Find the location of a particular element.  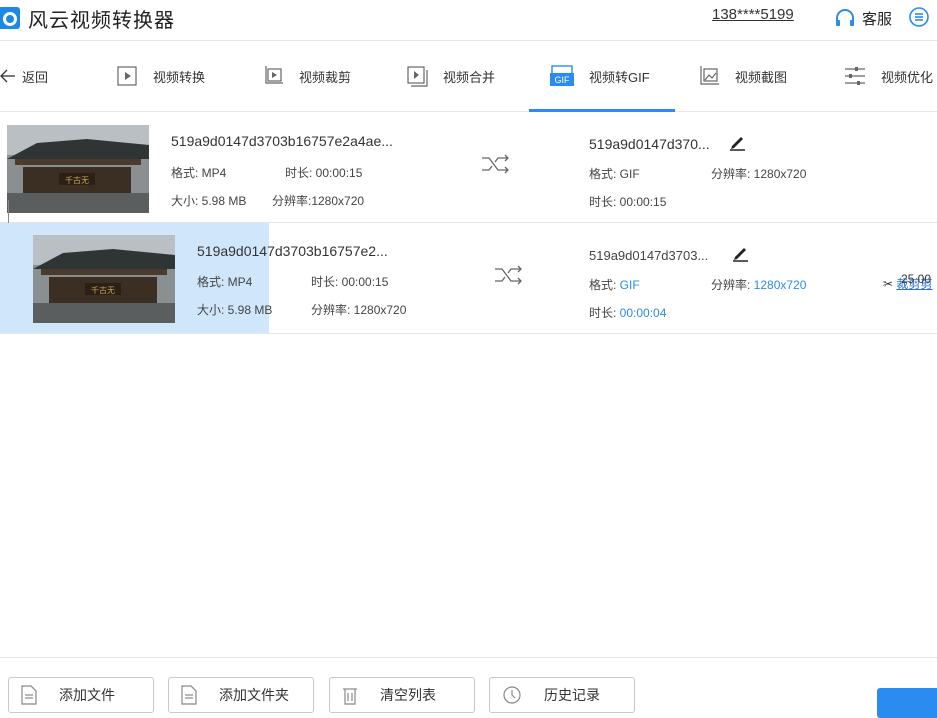

output-format-value: GIF is located at coordinates (629, 285).